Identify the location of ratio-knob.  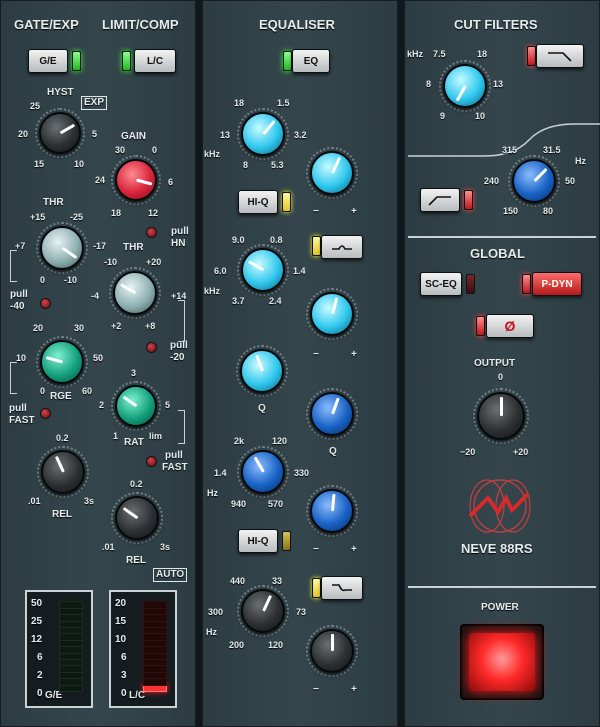
(136, 406).